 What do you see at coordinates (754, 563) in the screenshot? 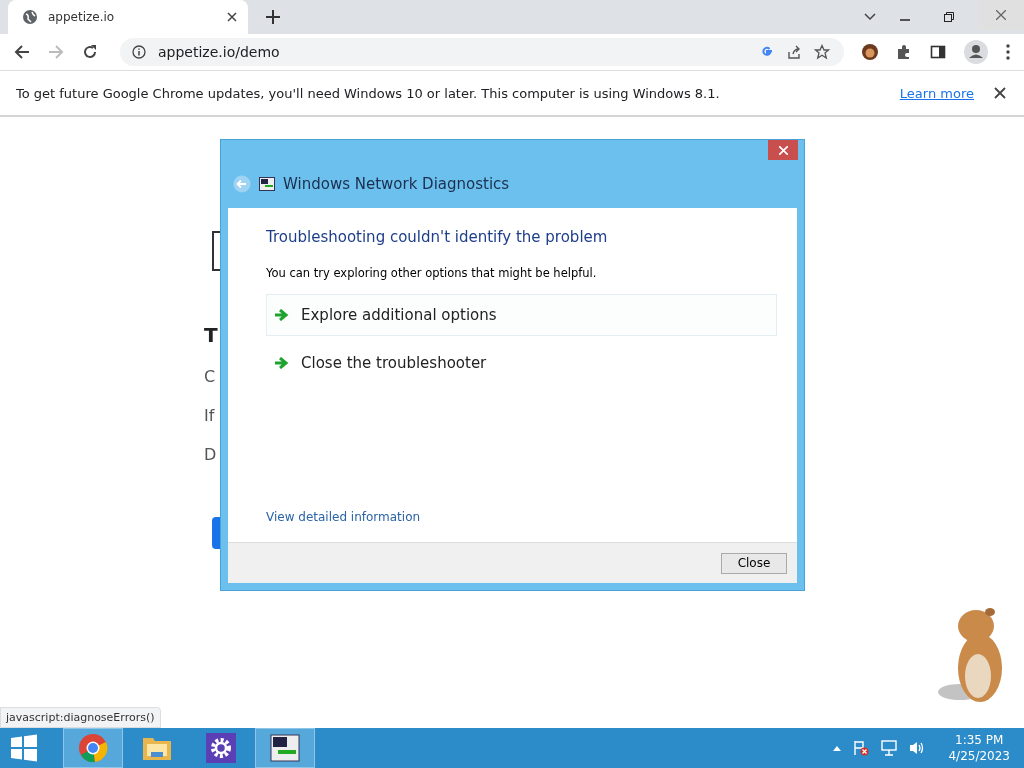
I see `close-button: Close` at bounding box center [754, 563].